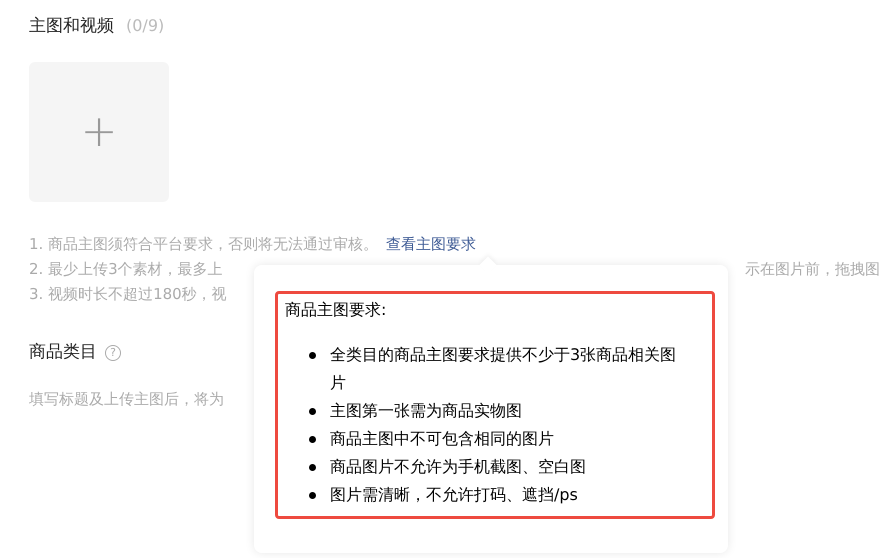  What do you see at coordinates (113, 352) in the screenshot?
I see `help-icon: ?` at bounding box center [113, 352].